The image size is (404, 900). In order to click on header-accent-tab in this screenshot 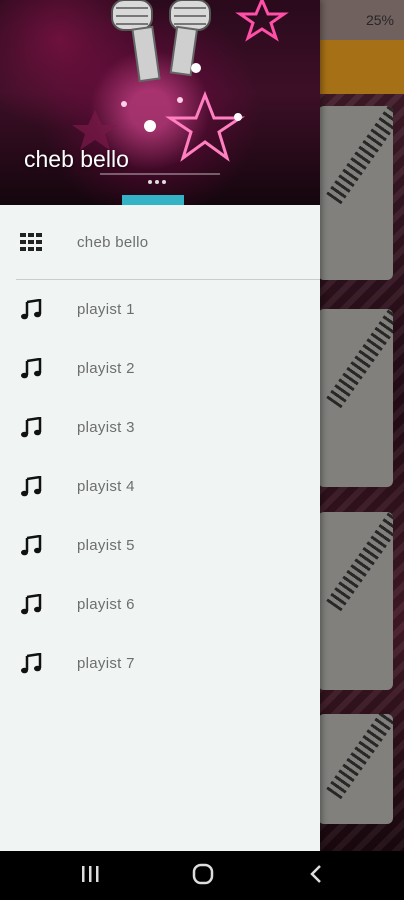, I will do `click(153, 200)`.